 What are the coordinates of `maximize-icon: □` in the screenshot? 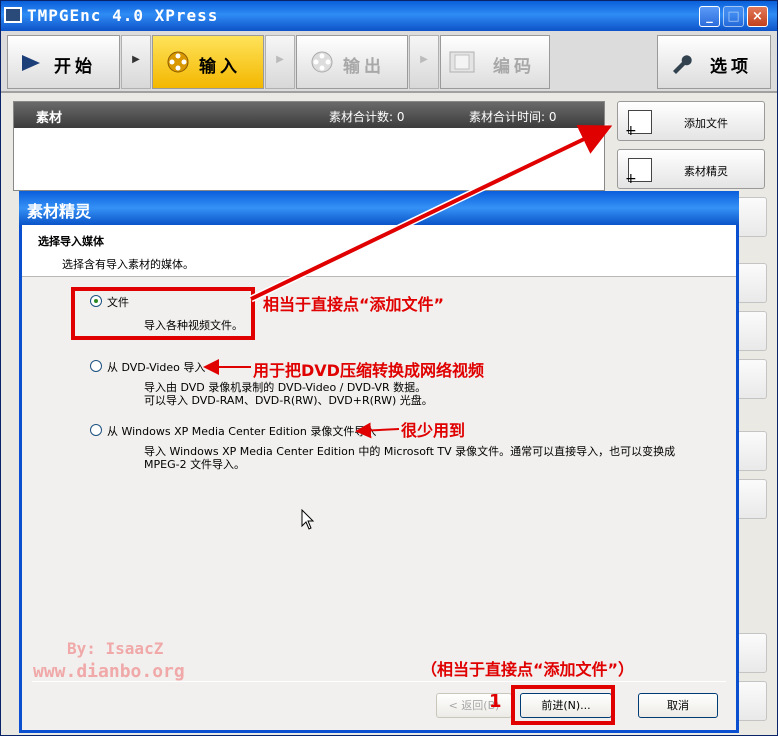 It's located at (733, 16).